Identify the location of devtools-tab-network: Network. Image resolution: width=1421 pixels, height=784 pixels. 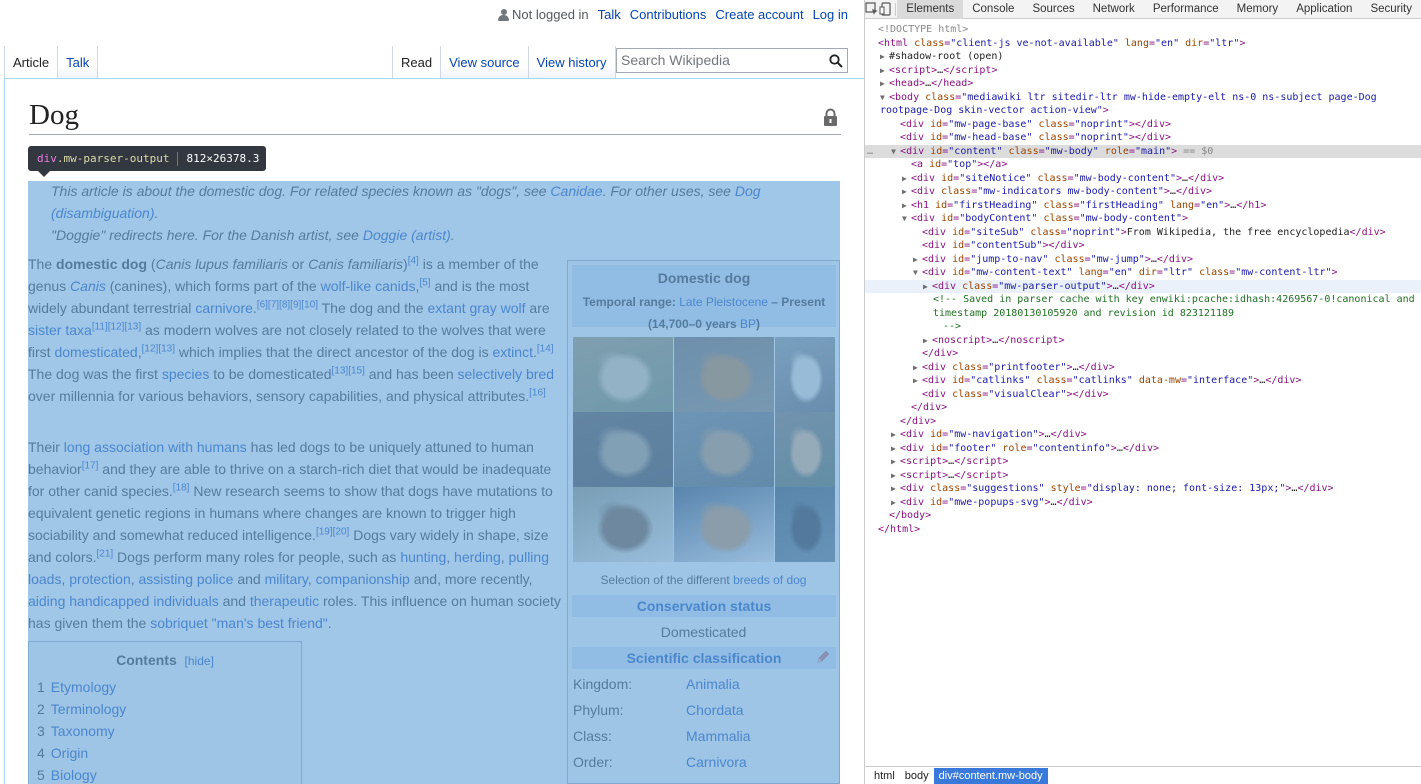
(1114, 9).